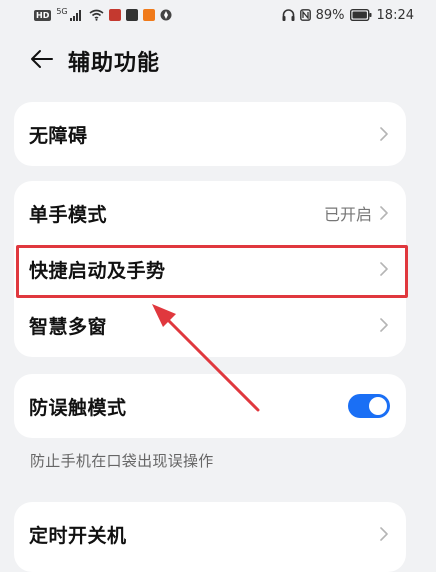 The image size is (436, 572). I want to click on card-scheduled-power: 定时开关机, so click(210, 537).